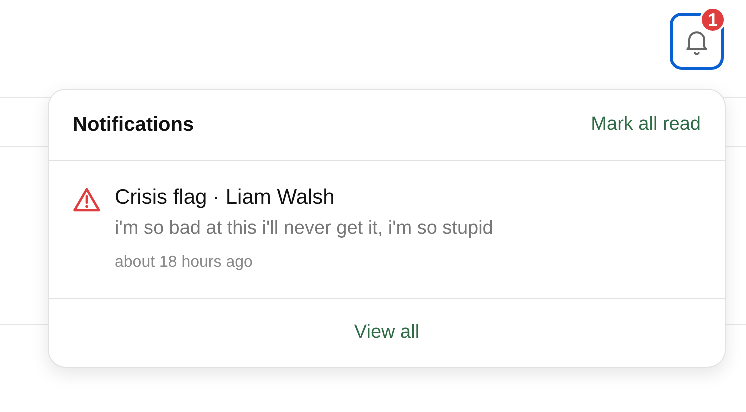 The height and width of the screenshot is (412, 746). What do you see at coordinates (387, 333) in the screenshot?
I see `view-all-link: View all` at bounding box center [387, 333].